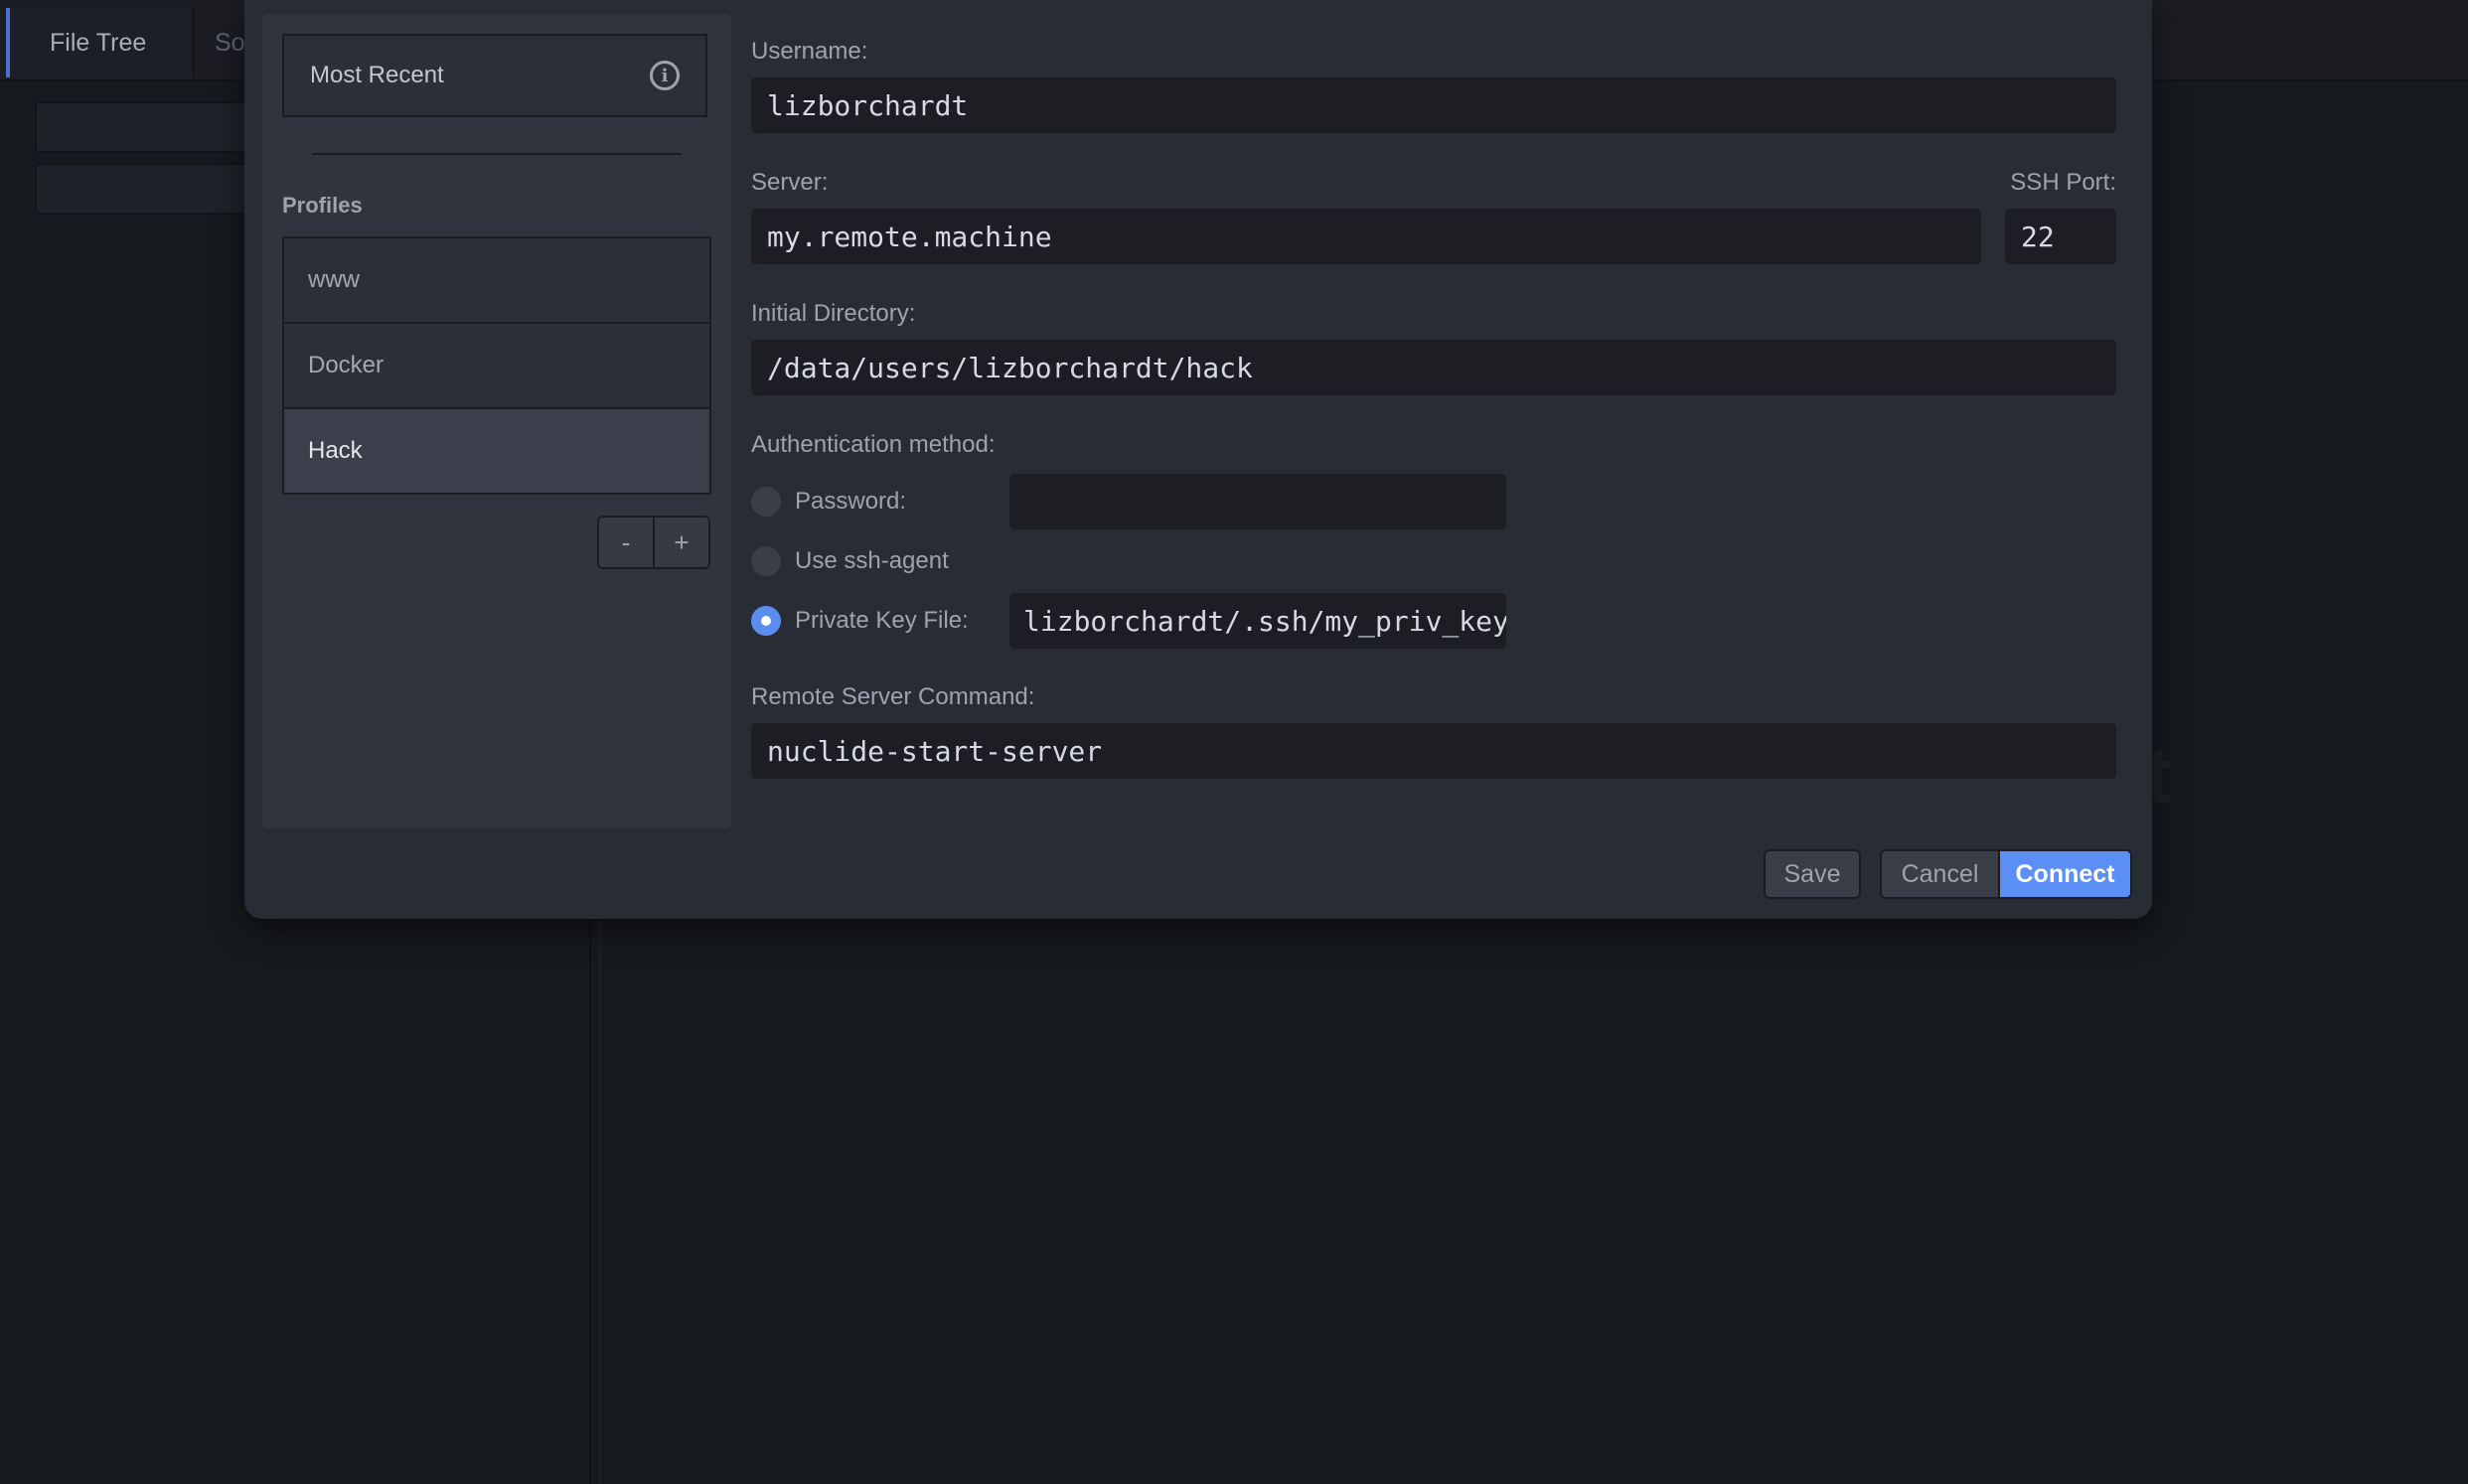 The width and height of the screenshot is (2468, 1484). I want to click on remove-profile-button: -, so click(627, 542).